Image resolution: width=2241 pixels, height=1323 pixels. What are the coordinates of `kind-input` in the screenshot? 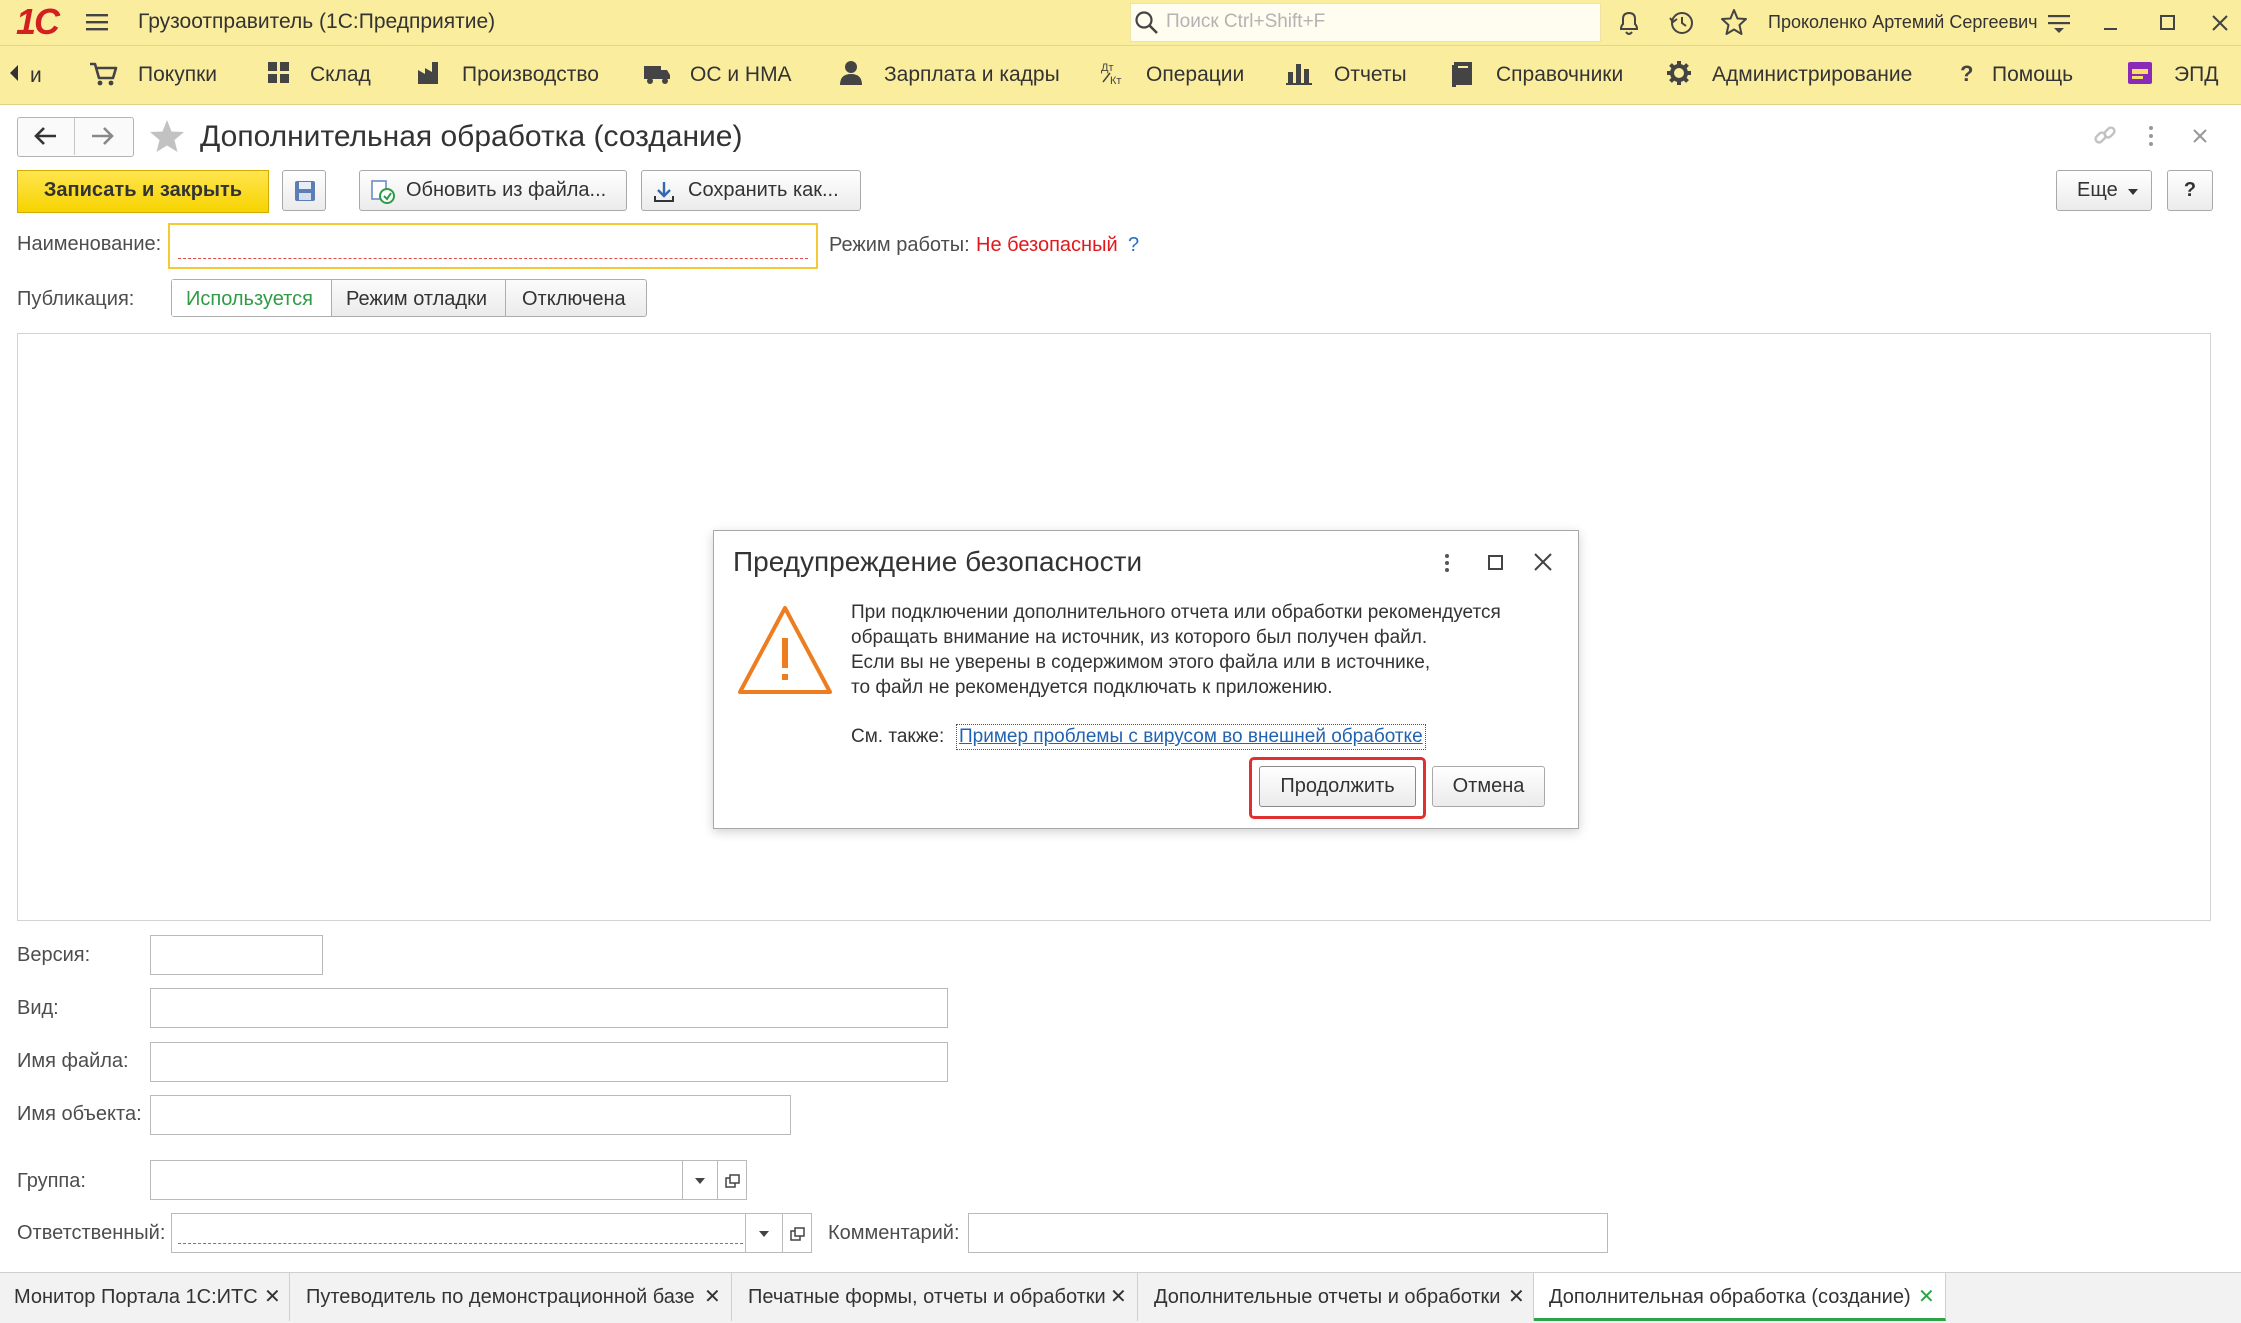 It's located at (549, 1008).